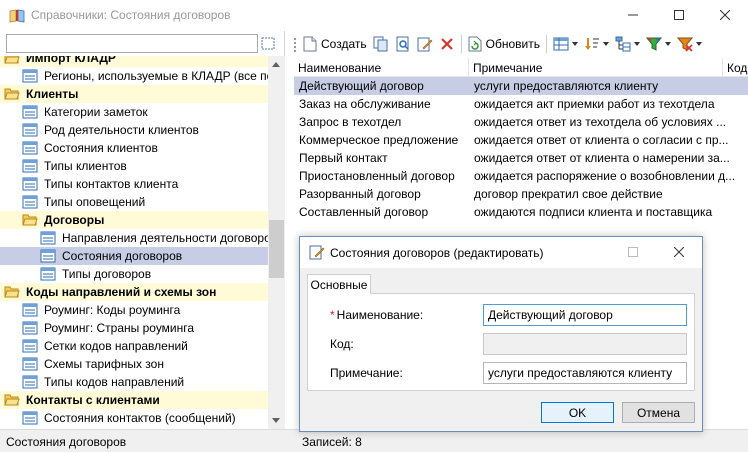  I want to click on cell-note: договор прекратил свое действие, so click(568, 194).